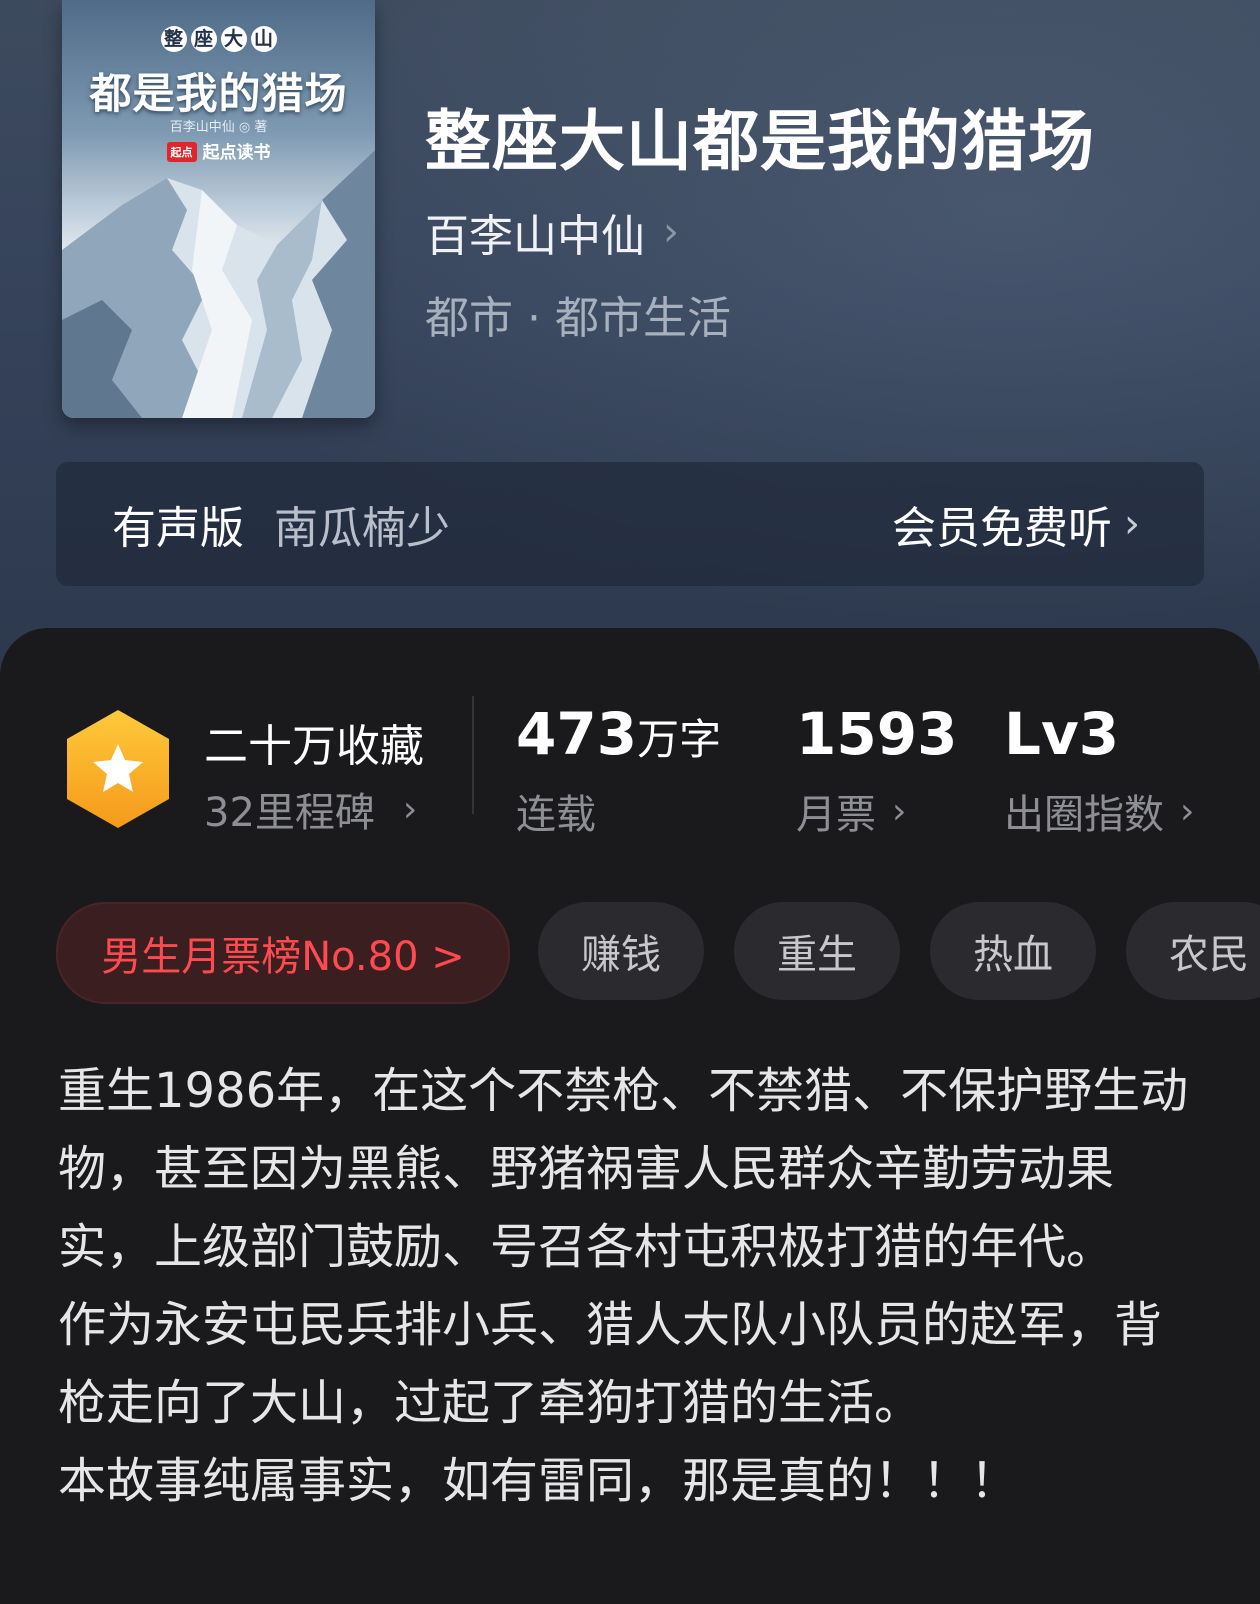 The image size is (1260, 1604). Describe the element at coordinates (1016, 524) in the screenshot. I see `listen-free-button: 会员免费听 ›` at that location.